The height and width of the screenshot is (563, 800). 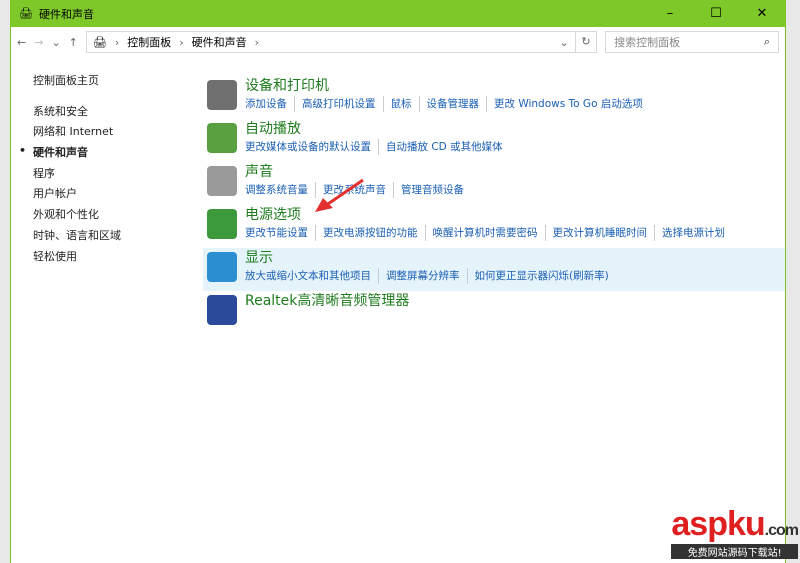 What do you see at coordinates (670, 13) in the screenshot?
I see `minimize-button: –` at bounding box center [670, 13].